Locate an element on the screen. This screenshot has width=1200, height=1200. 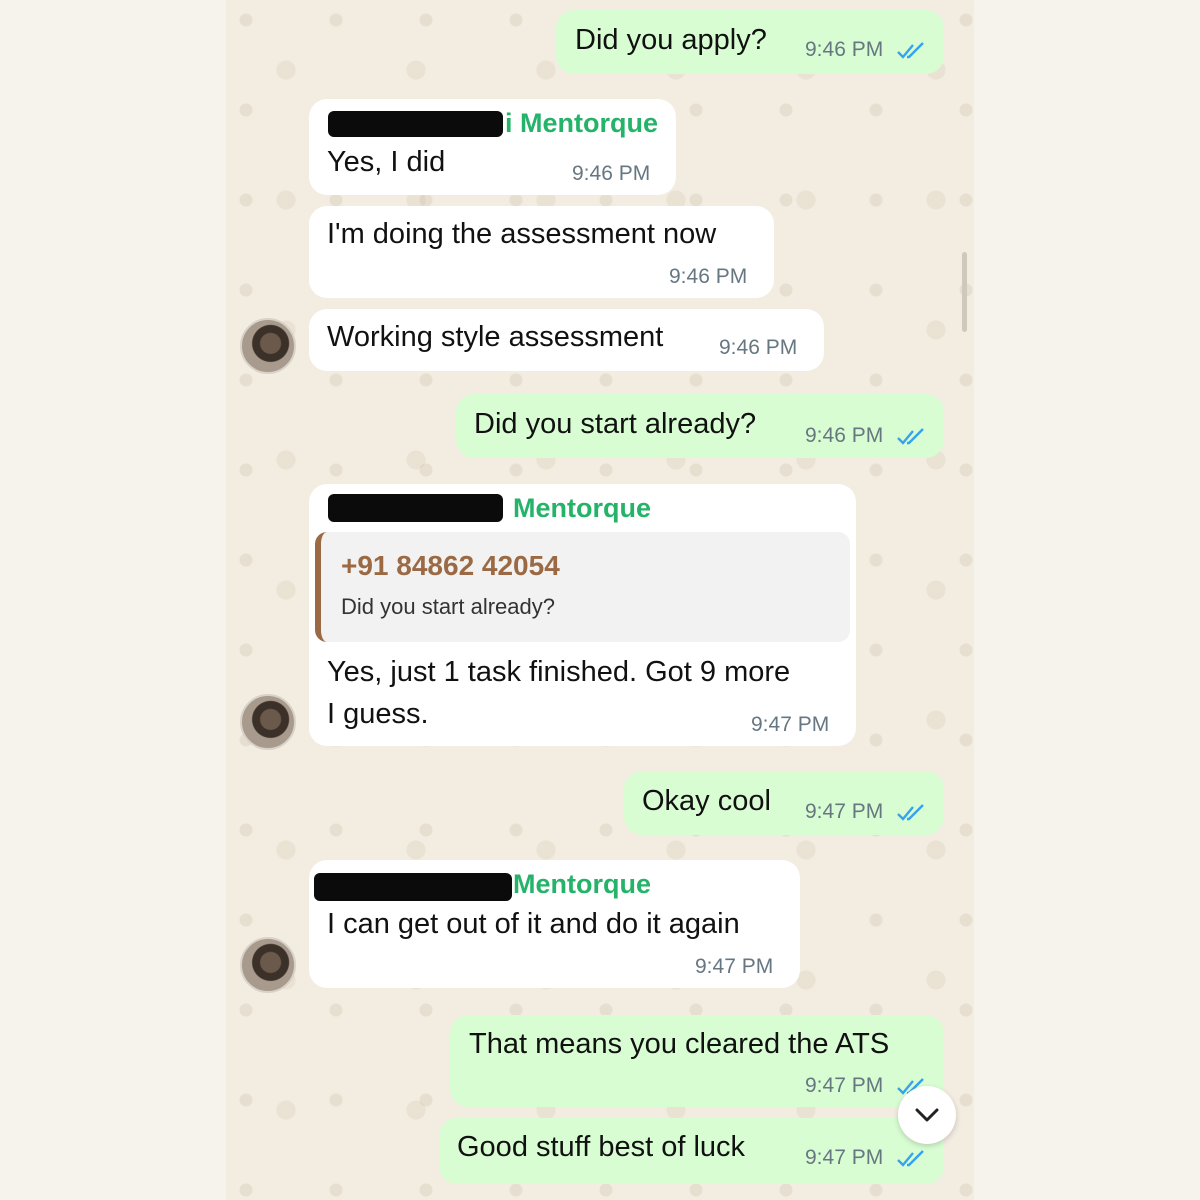
message-outgoing: Did you start already? 9:46 PM is located at coordinates (700, 426).